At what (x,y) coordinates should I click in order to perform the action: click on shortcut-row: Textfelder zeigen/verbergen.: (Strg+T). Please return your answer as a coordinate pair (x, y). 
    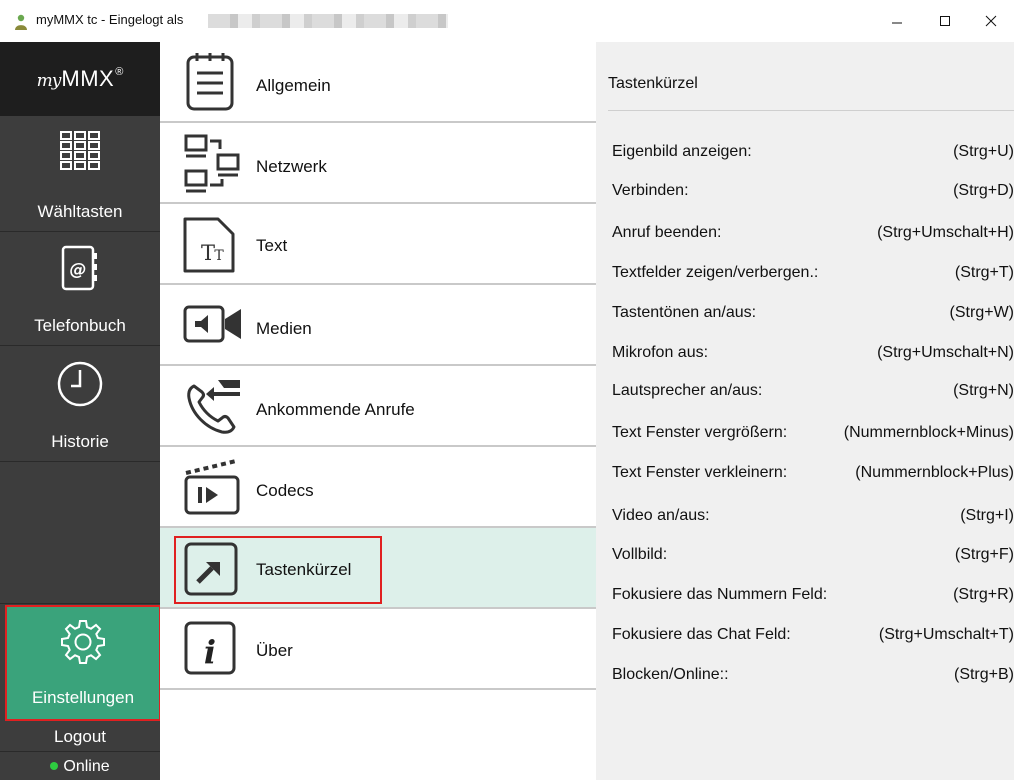
    Looking at the image, I should click on (805, 277).